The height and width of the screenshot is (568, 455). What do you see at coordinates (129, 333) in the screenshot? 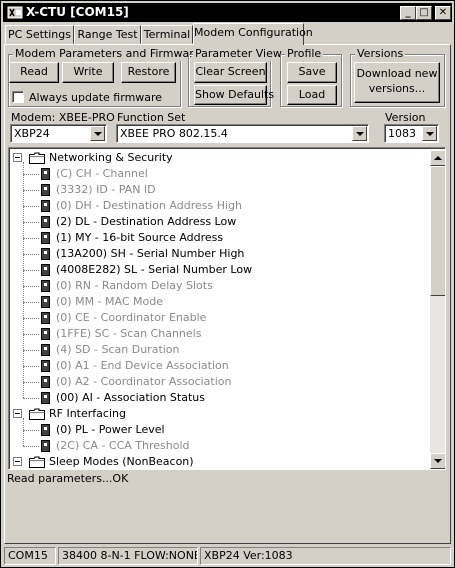
I see `parameter-label: (1FFE) SC - Scan Channels` at bounding box center [129, 333].